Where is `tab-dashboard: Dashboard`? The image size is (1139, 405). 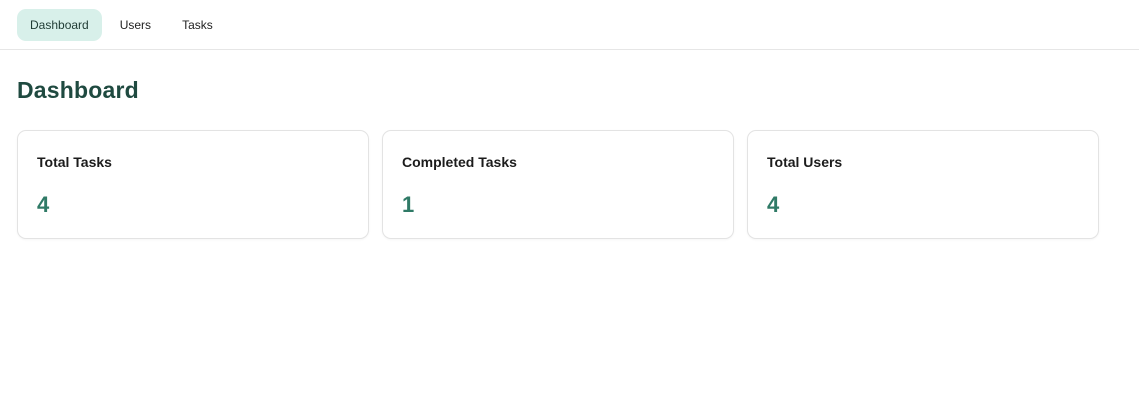 tab-dashboard: Dashboard is located at coordinates (59, 24).